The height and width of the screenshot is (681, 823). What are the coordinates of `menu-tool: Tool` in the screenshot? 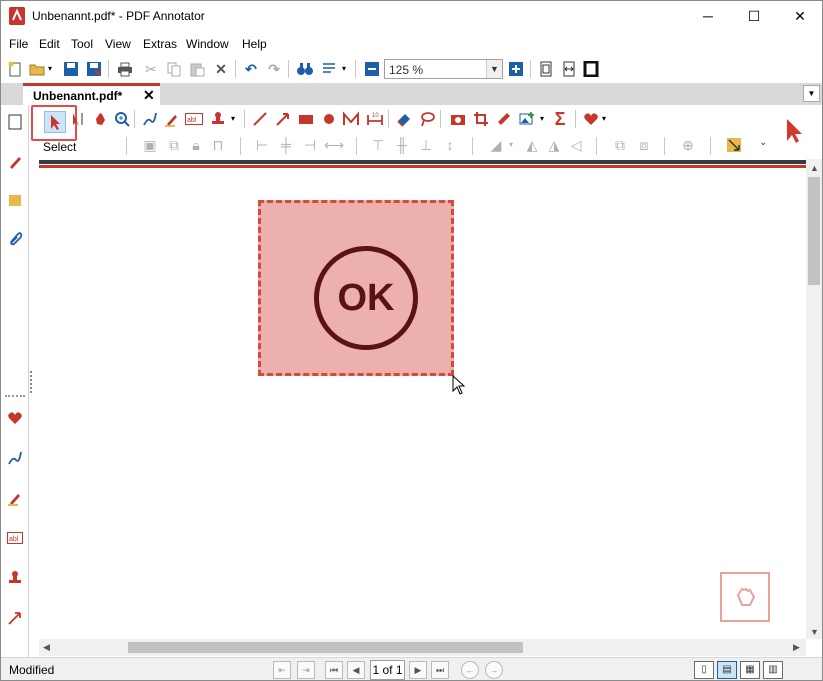 It's located at (82, 44).